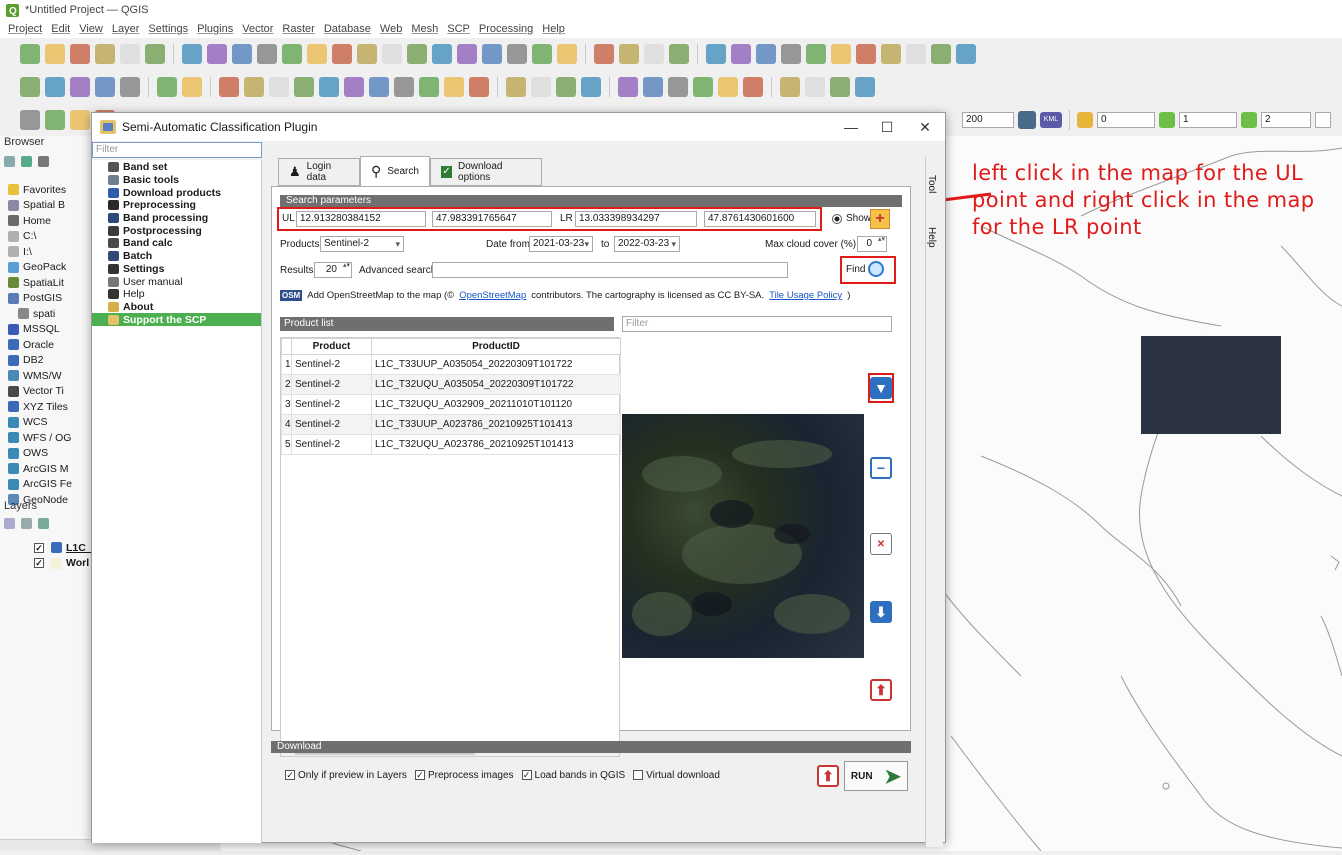  I want to click on toolbar-spin-extra, so click(1323, 120).